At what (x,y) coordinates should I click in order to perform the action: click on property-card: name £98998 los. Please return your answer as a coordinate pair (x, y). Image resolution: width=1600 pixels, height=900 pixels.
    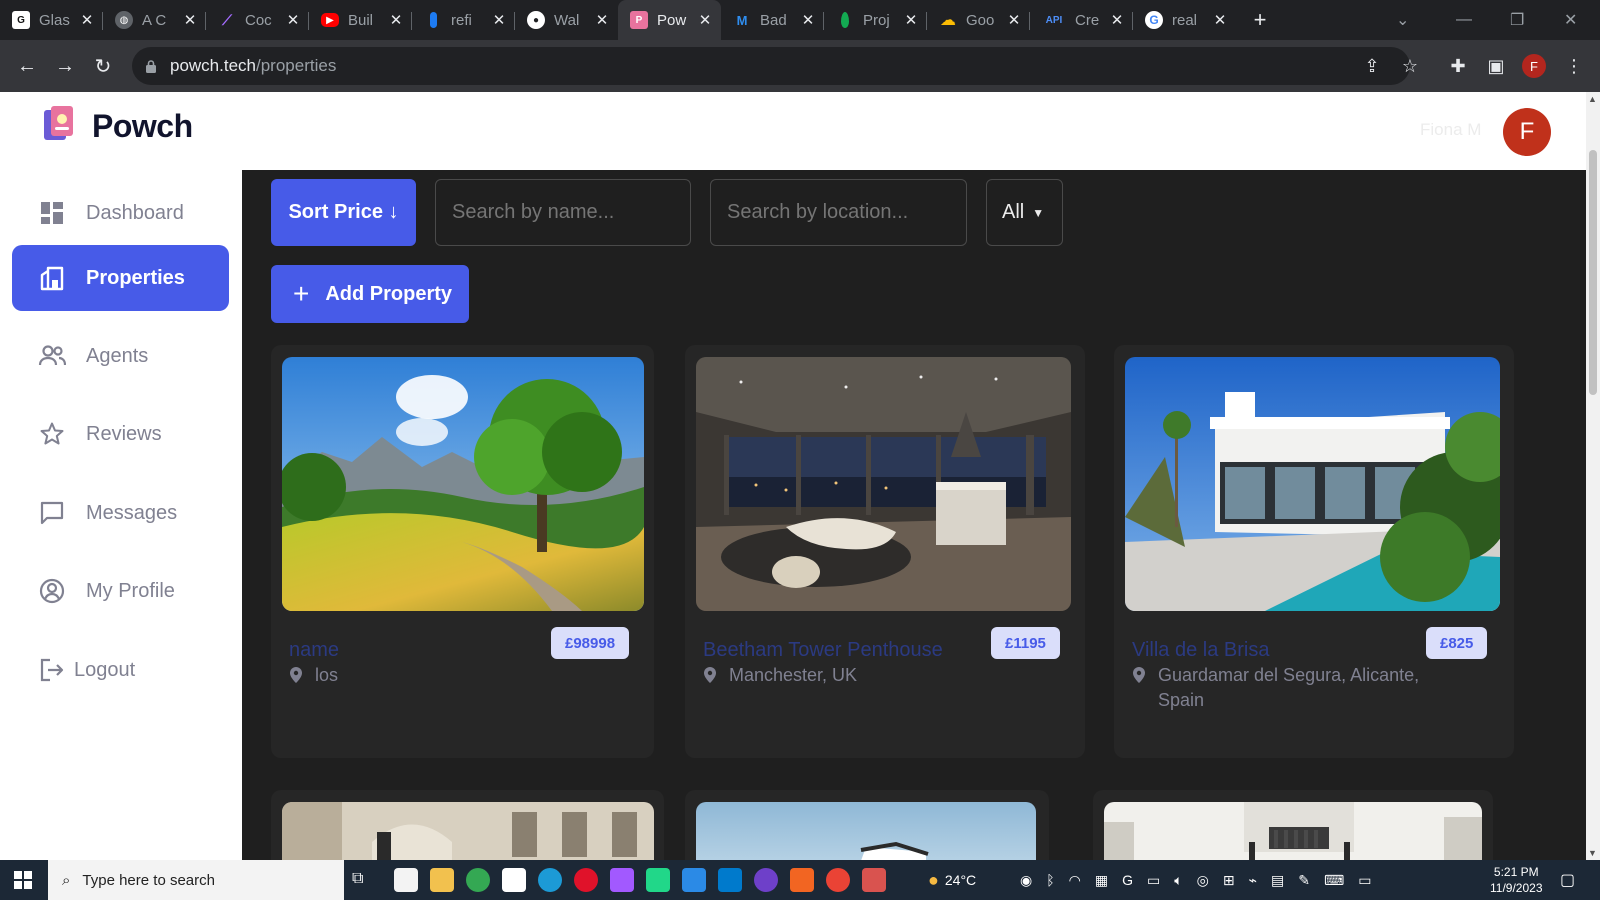
    Looking at the image, I should click on (462, 551).